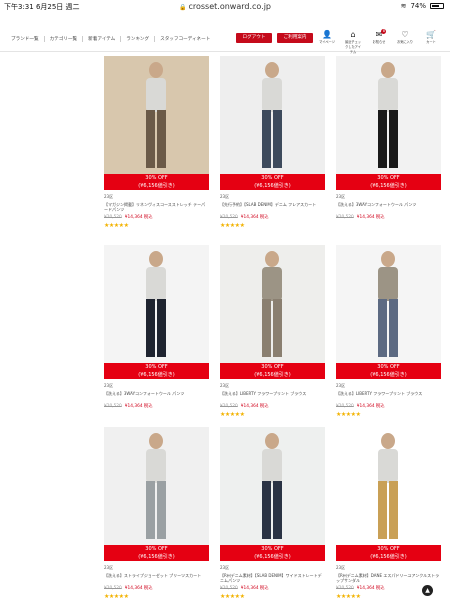  I want to click on header-icon-label: マイページ, so click(327, 42).